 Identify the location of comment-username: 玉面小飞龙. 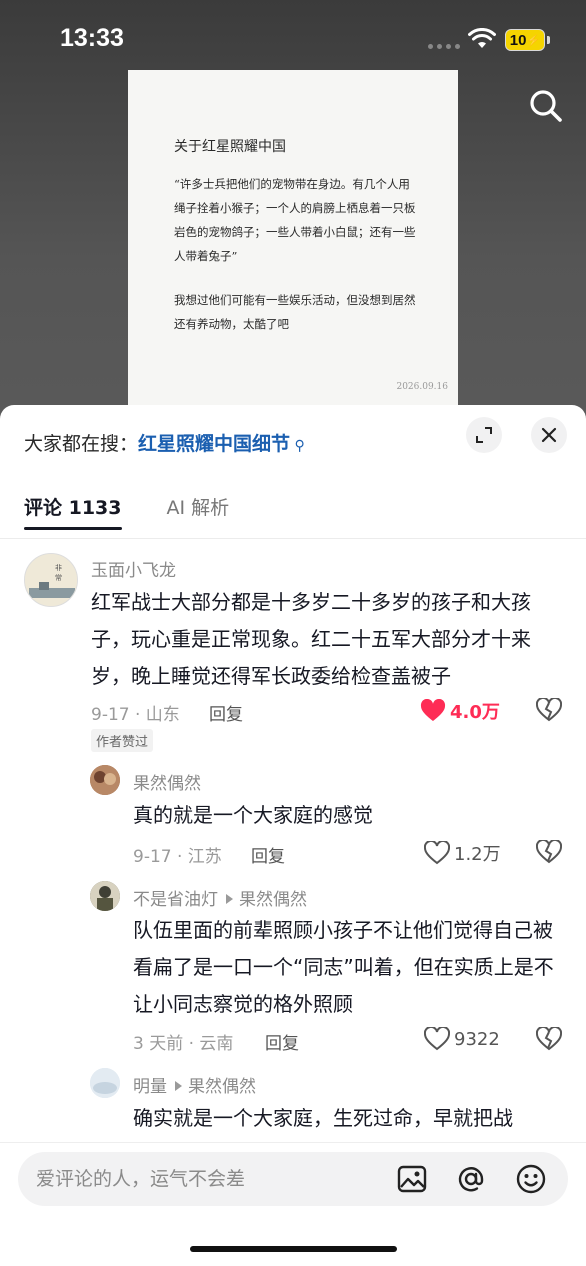
(133, 568).